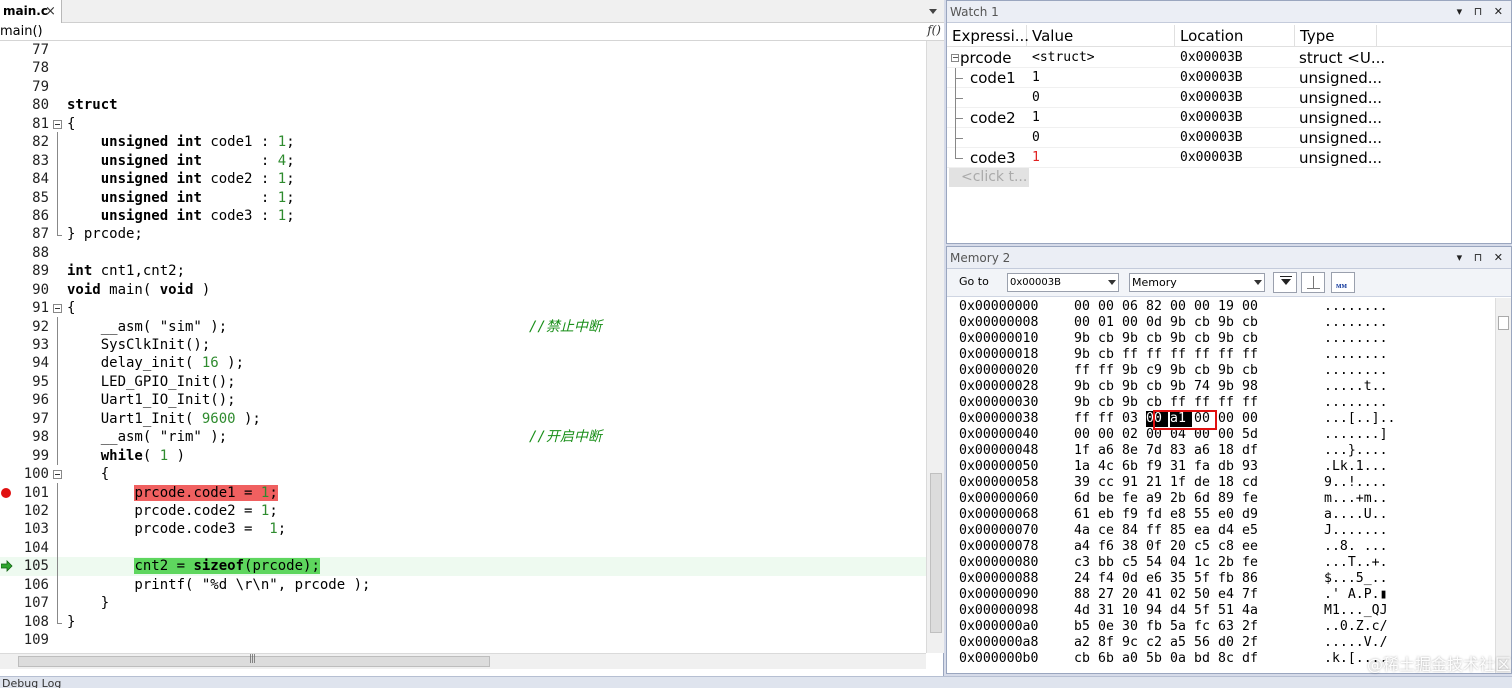  What do you see at coordinates (1133, 483) in the screenshot?
I see `memory-byte: 91` at bounding box center [1133, 483].